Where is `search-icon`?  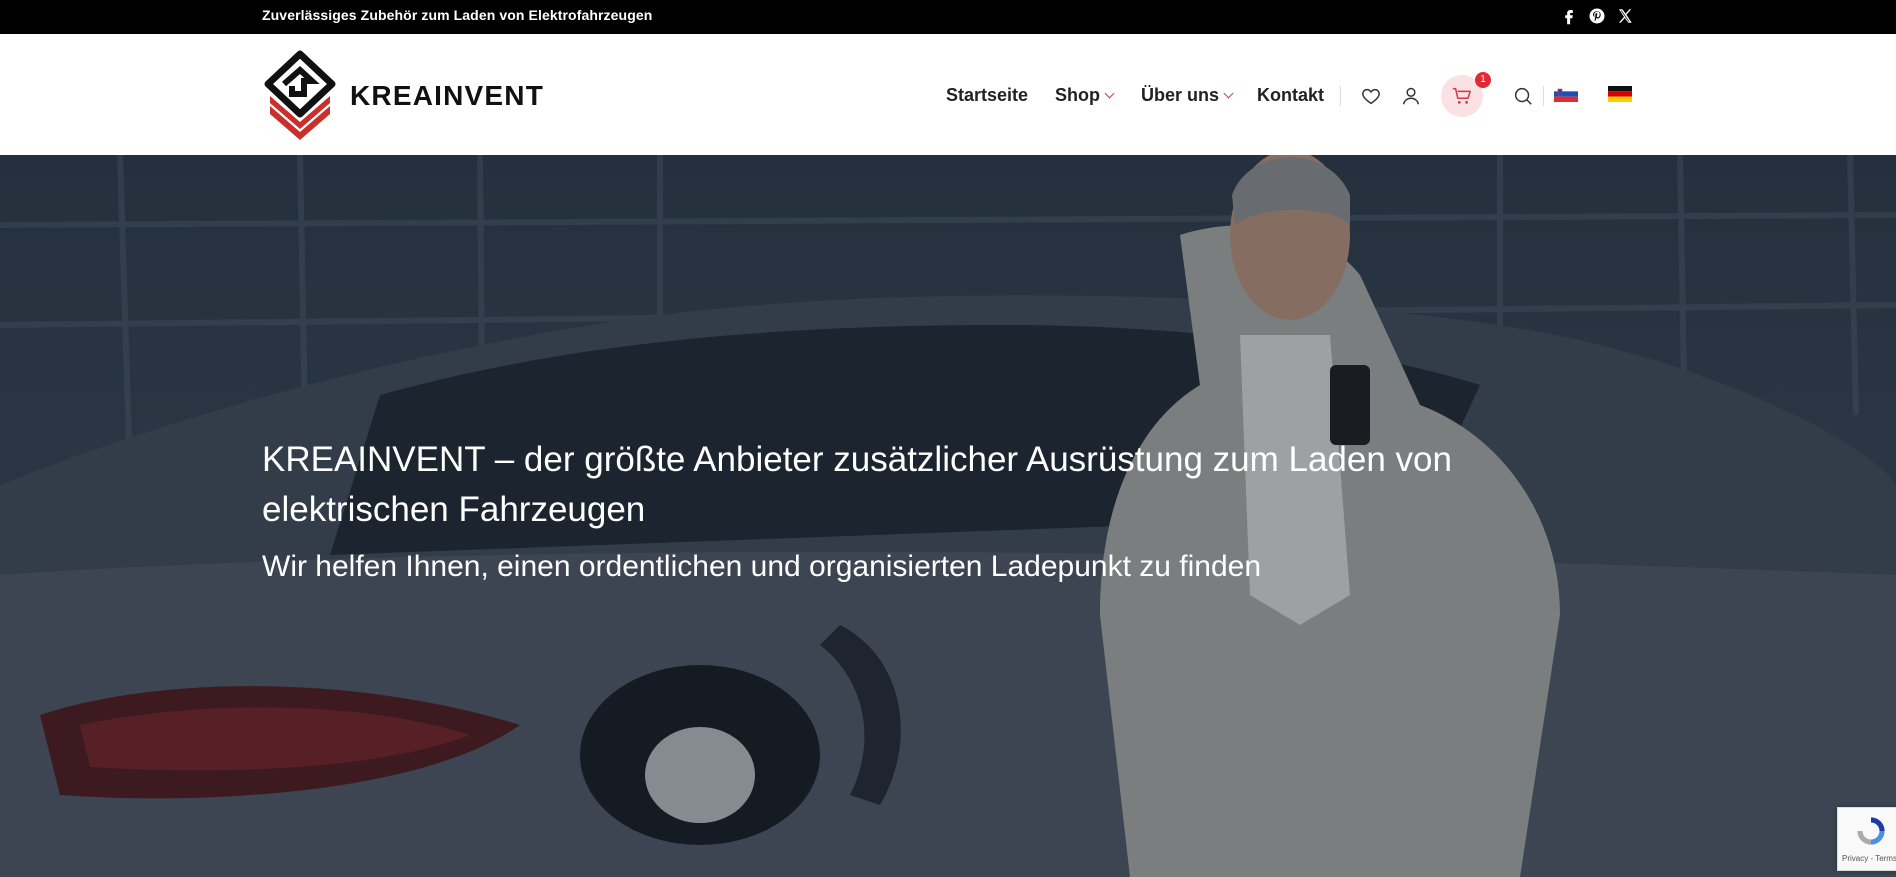 search-icon is located at coordinates (1523, 96).